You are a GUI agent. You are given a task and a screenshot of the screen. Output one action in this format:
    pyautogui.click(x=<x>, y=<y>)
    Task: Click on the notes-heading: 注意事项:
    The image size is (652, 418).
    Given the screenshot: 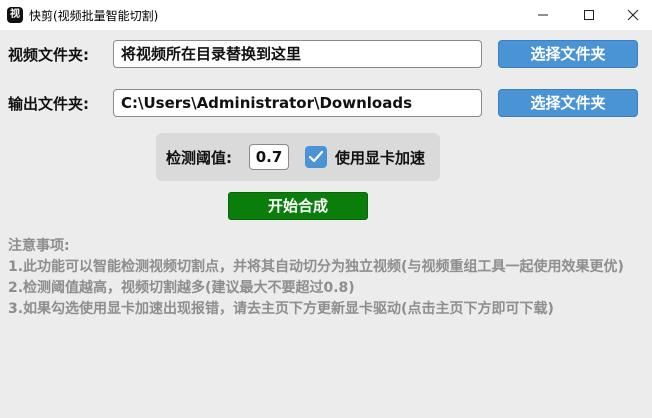 What is the action you would take?
    pyautogui.click(x=39, y=246)
    